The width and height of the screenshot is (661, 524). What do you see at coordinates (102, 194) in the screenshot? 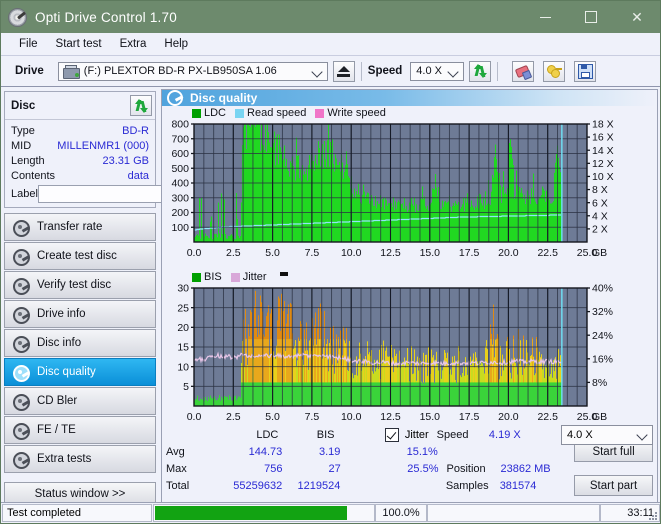
I see `disc-label-row: Label` at bounding box center [102, 194].